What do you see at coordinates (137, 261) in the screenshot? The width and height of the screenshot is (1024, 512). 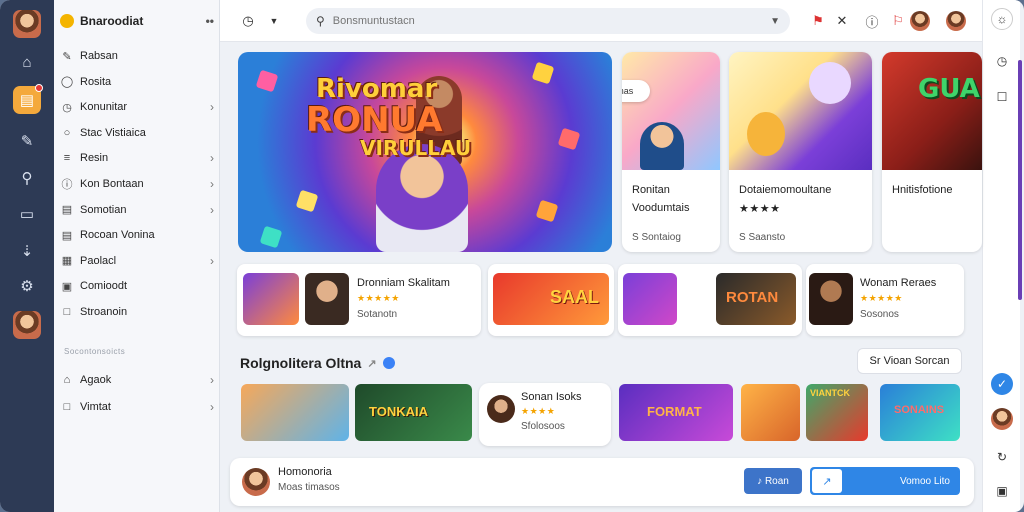 I see `sidebar-item: ▦ Paolacl ›` at bounding box center [137, 261].